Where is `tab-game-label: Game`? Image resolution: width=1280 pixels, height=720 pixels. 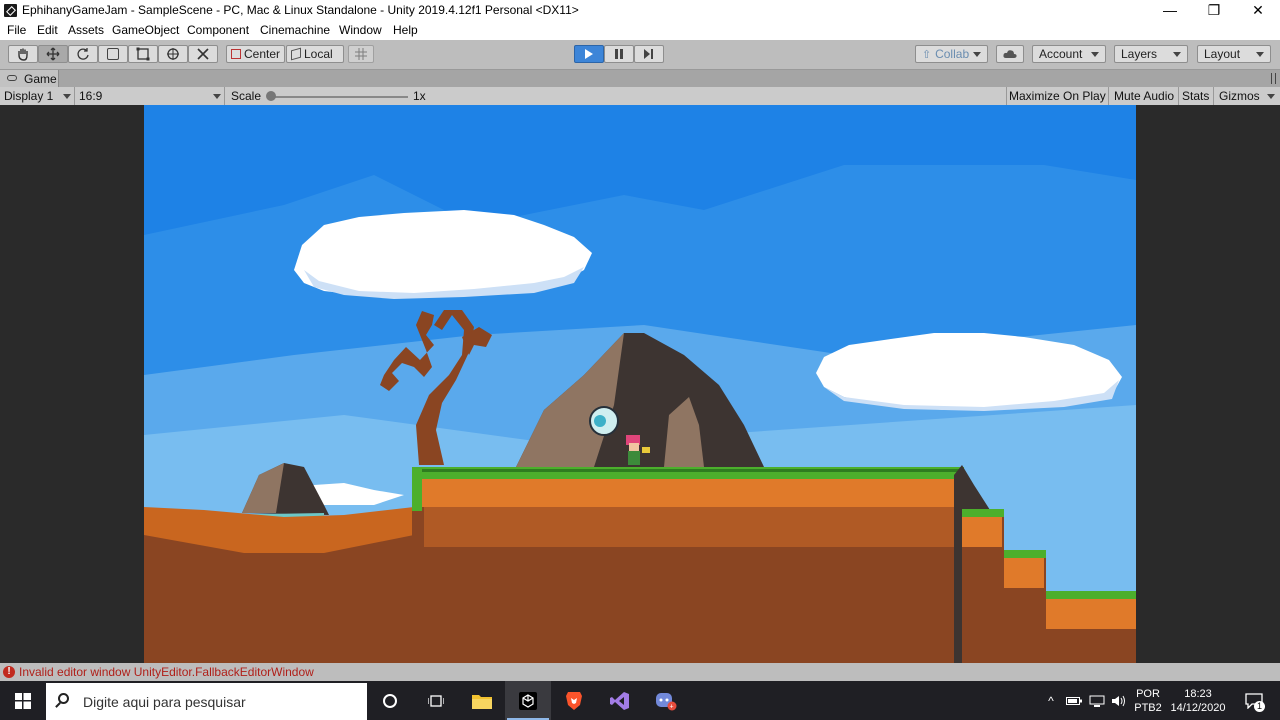 tab-game-label: Game is located at coordinates (40, 79).